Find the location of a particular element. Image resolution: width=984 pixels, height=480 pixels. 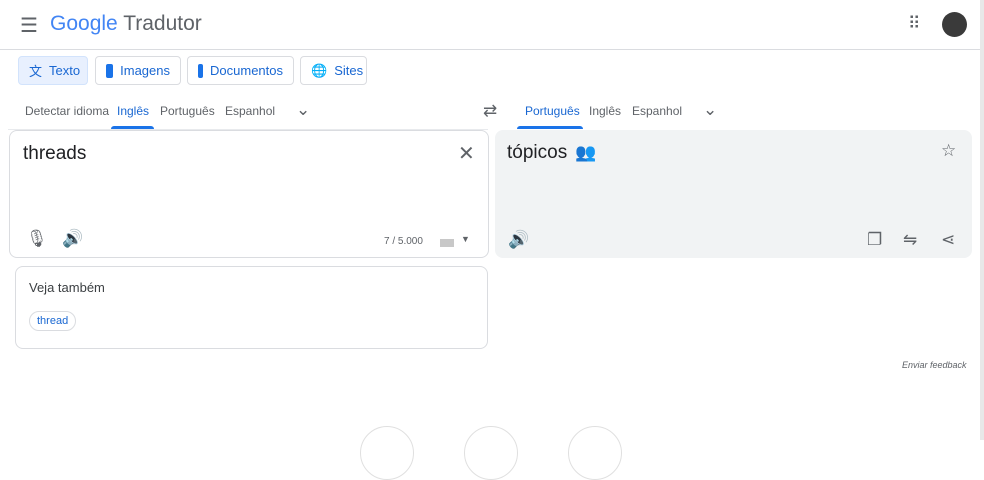

see-also-title: Veja também is located at coordinates (67, 287).